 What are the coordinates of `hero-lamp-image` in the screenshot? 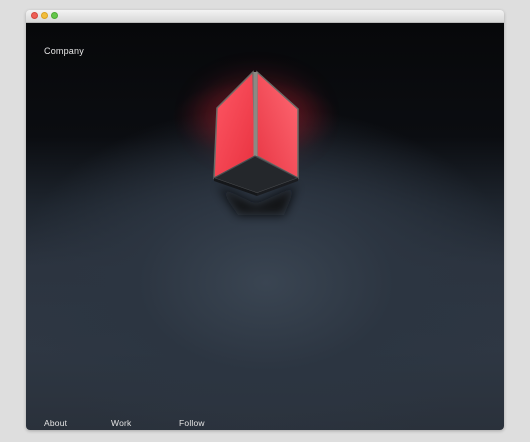 It's located at (257, 142).